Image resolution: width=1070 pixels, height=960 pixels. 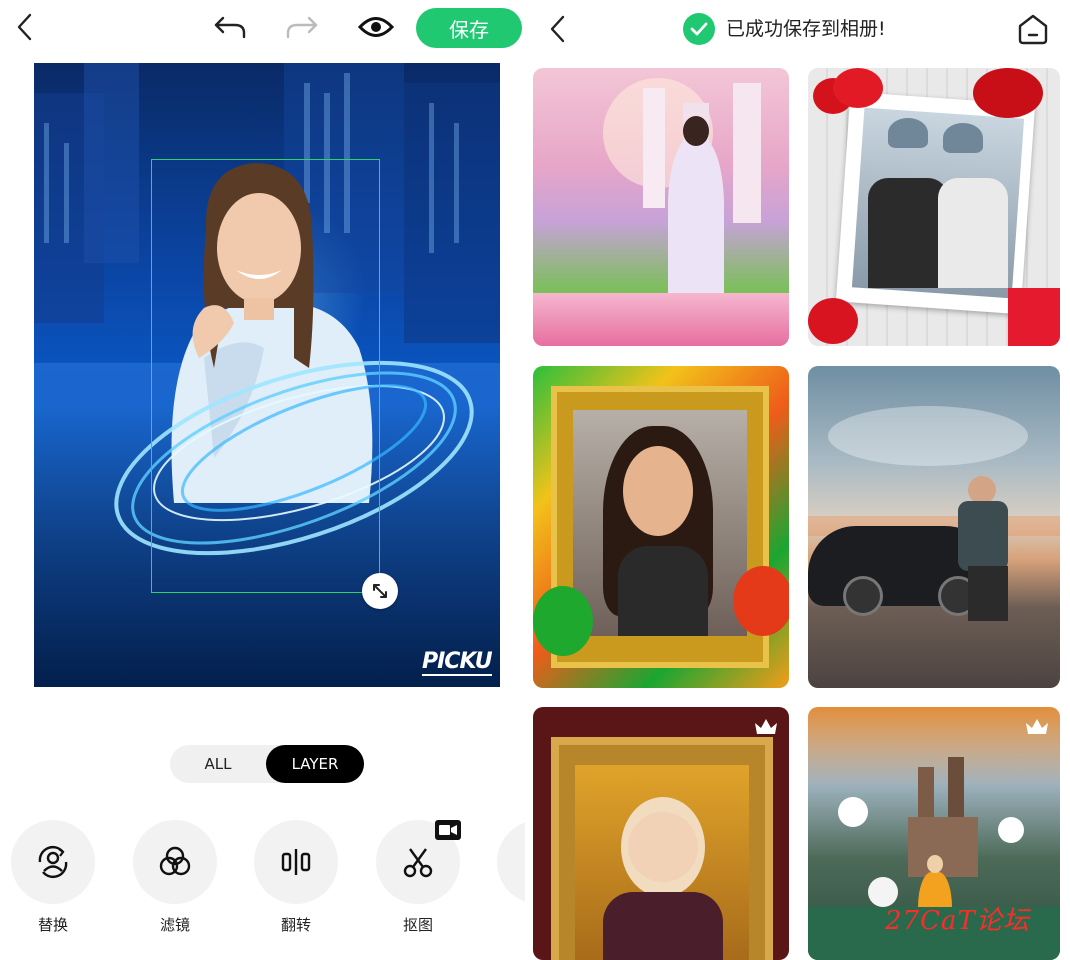 What do you see at coordinates (52, 925) in the screenshot?
I see `tool-label: 替换` at bounding box center [52, 925].